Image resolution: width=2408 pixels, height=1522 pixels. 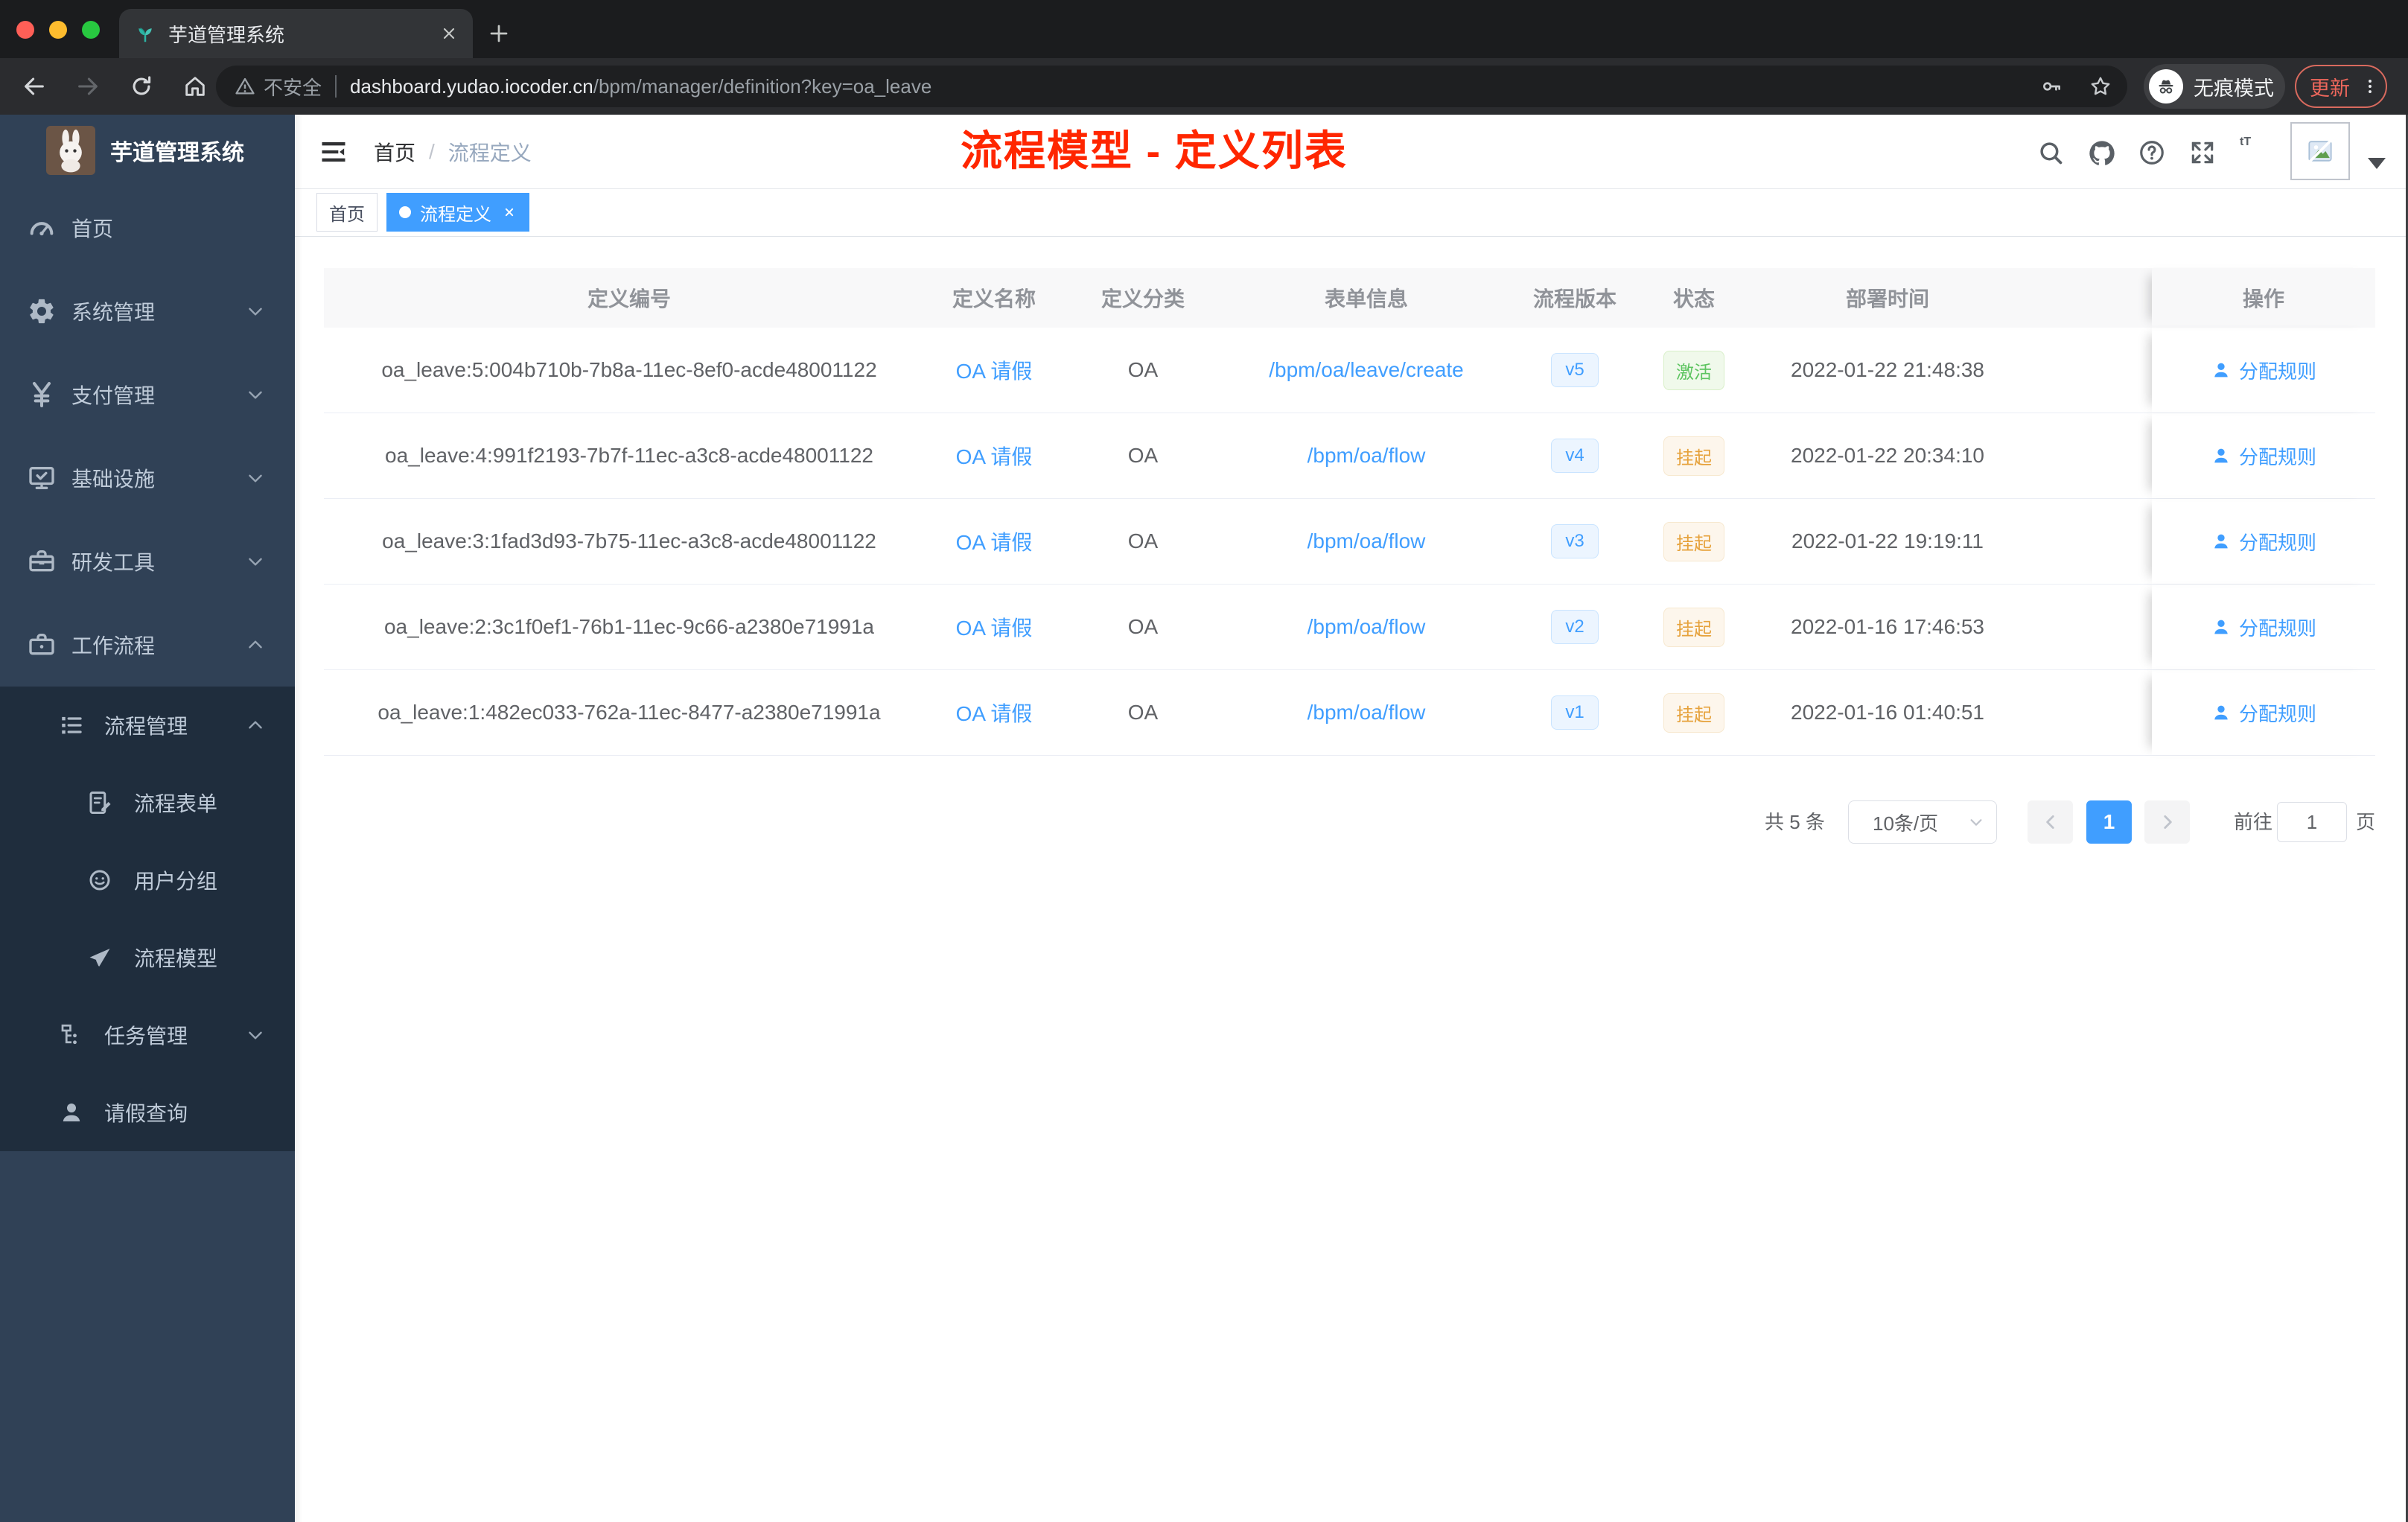 What do you see at coordinates (147, 228) in the screenshot?
I see `sidebar-item-home: 首页` at bounding box center [147, 228].